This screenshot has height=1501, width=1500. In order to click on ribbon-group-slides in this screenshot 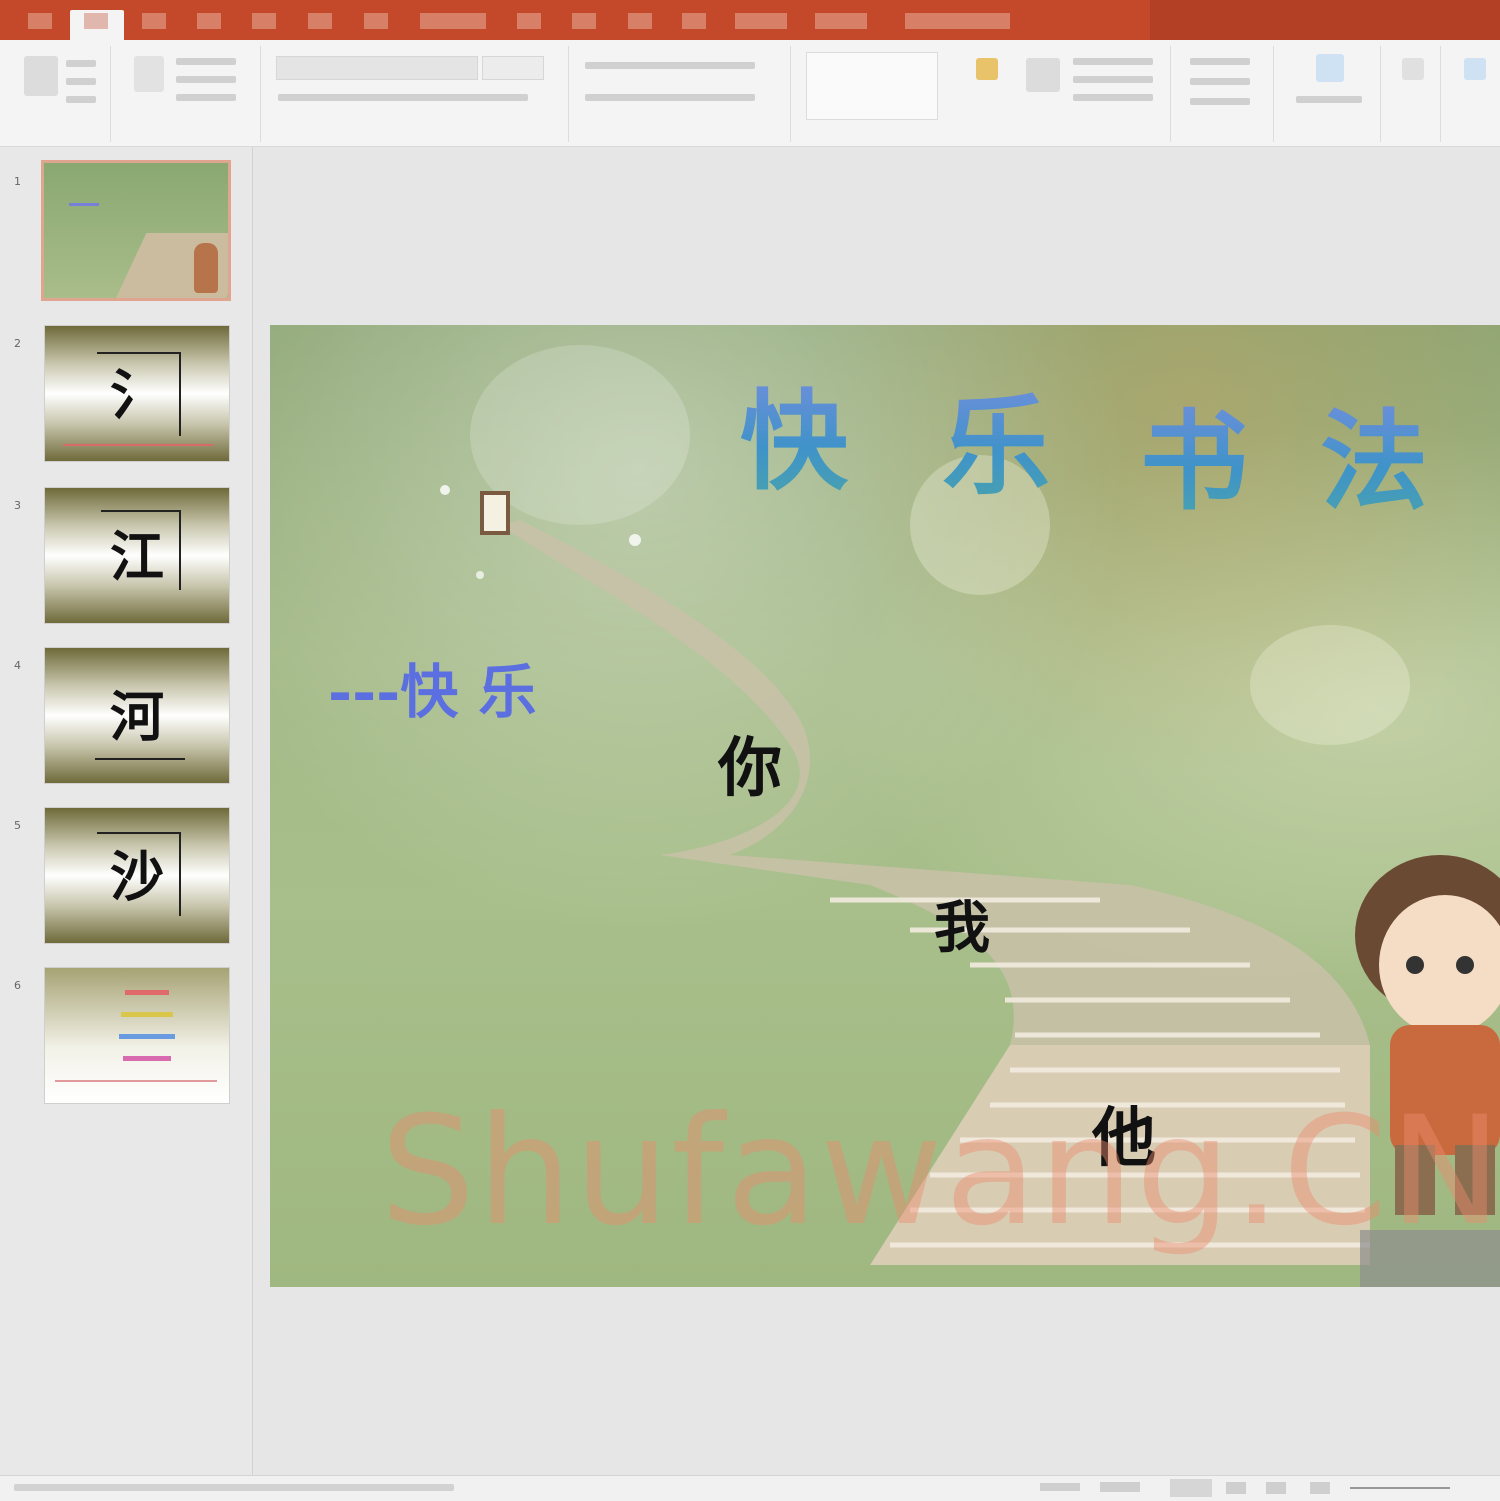, I will do `click(190, 94)`.